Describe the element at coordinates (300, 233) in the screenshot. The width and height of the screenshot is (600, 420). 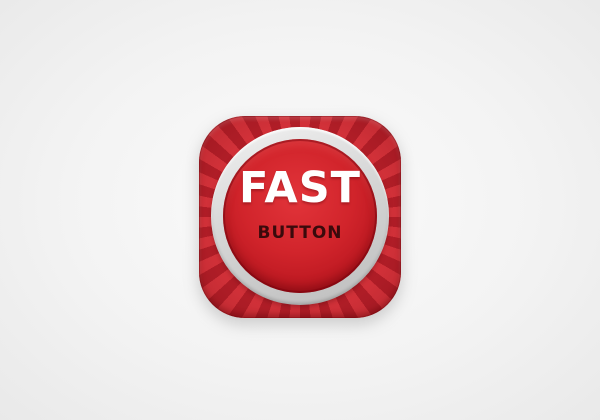
I see `button-subtitle: BUTTON` at that location.